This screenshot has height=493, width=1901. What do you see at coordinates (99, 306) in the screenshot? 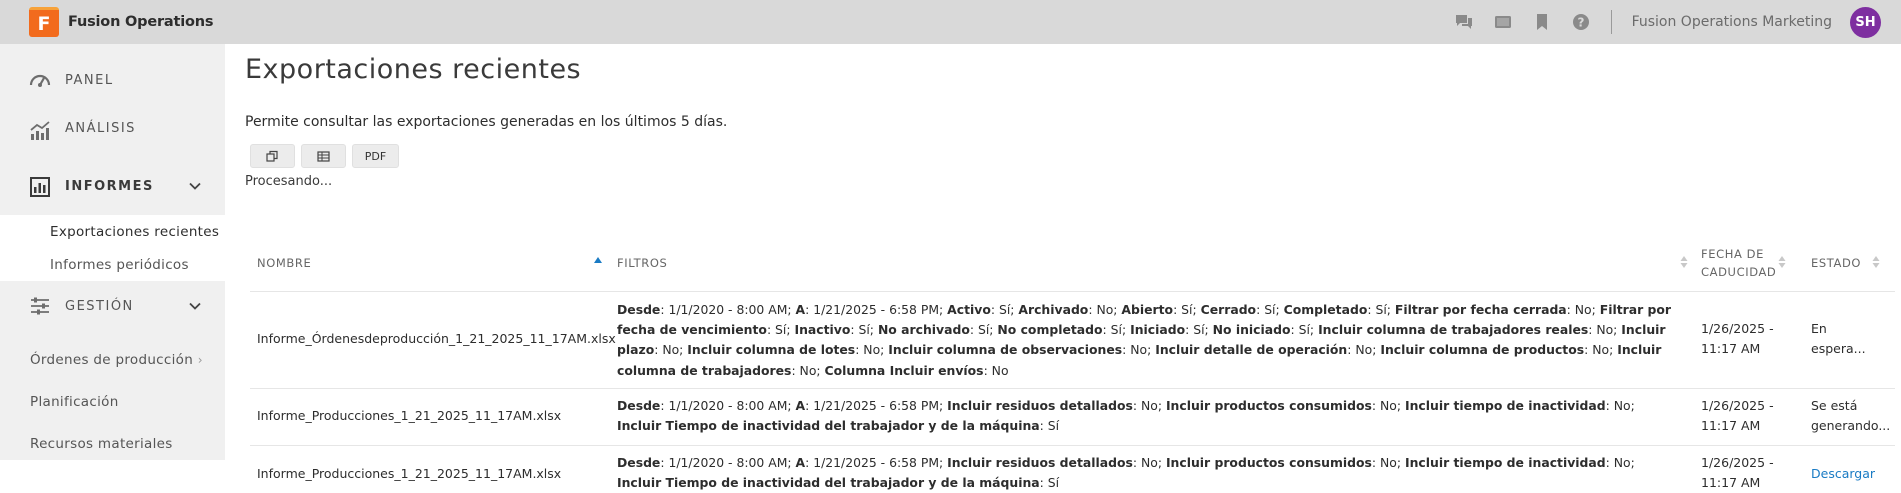
I see `sidebar-label-management: GESTIÓN` at bounding box center [99, 306].